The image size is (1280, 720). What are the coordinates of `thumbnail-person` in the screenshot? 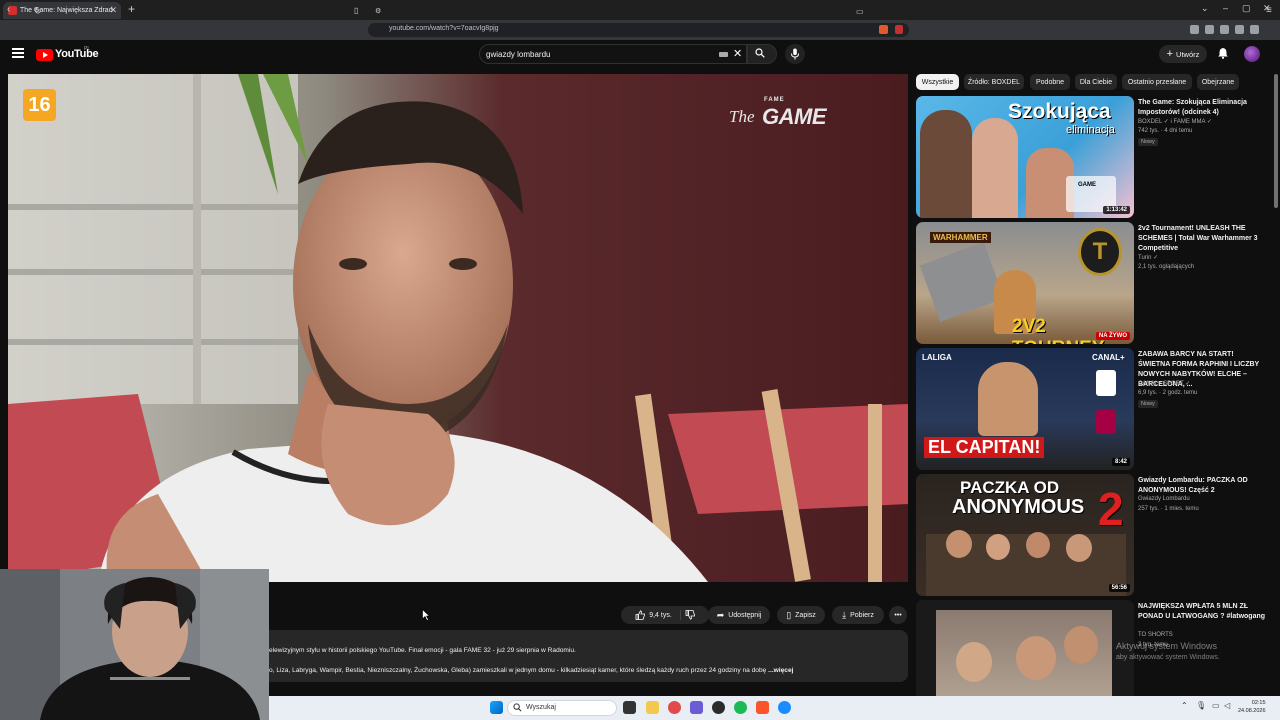 It's located at (995, 168).